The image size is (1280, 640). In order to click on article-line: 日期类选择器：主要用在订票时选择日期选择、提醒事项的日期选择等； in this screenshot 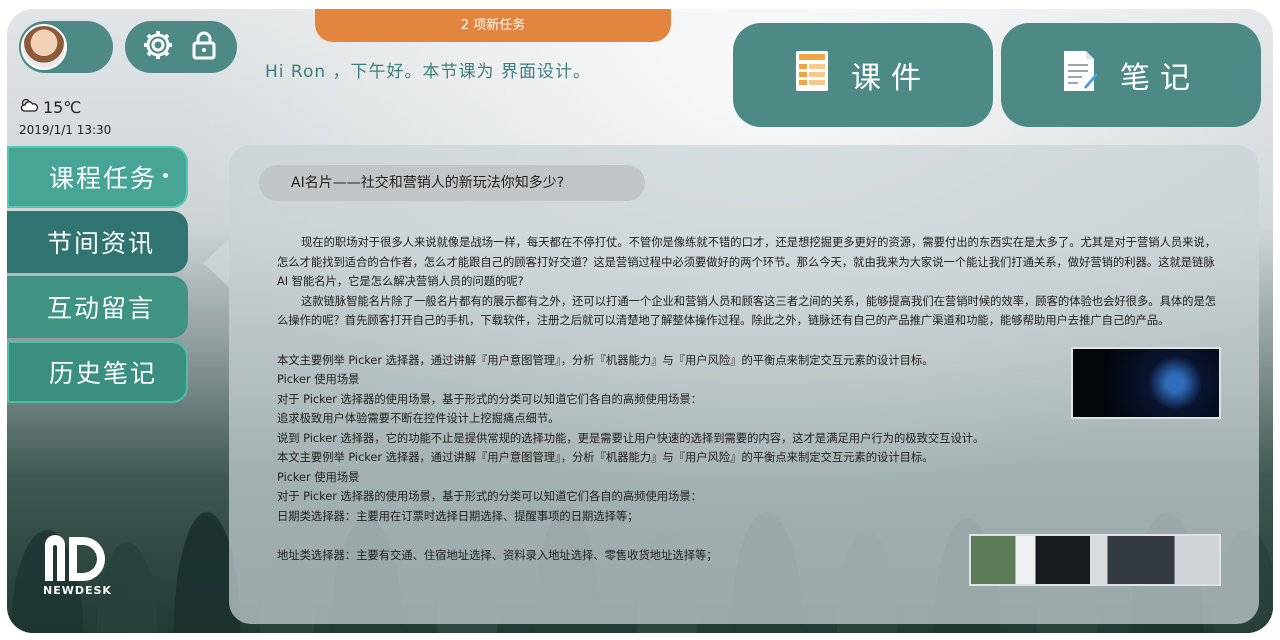, I will do `click(458, 516)`.